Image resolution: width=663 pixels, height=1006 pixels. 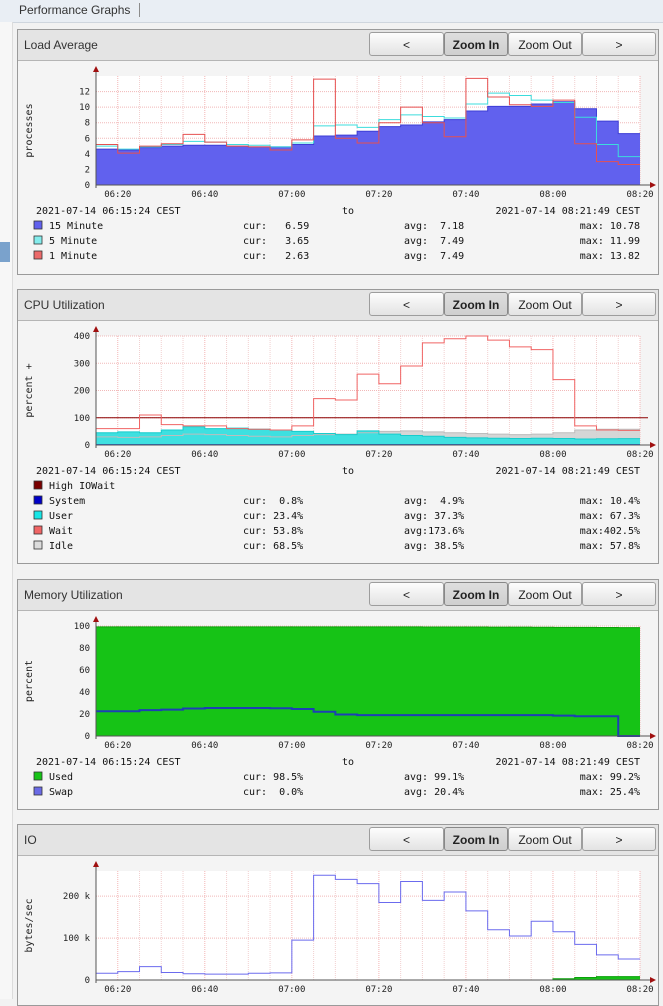 What do you see at coordinates (653, 736) in the screenshot?
I see `x-axis-arrow` at bounding box center [653, 736].